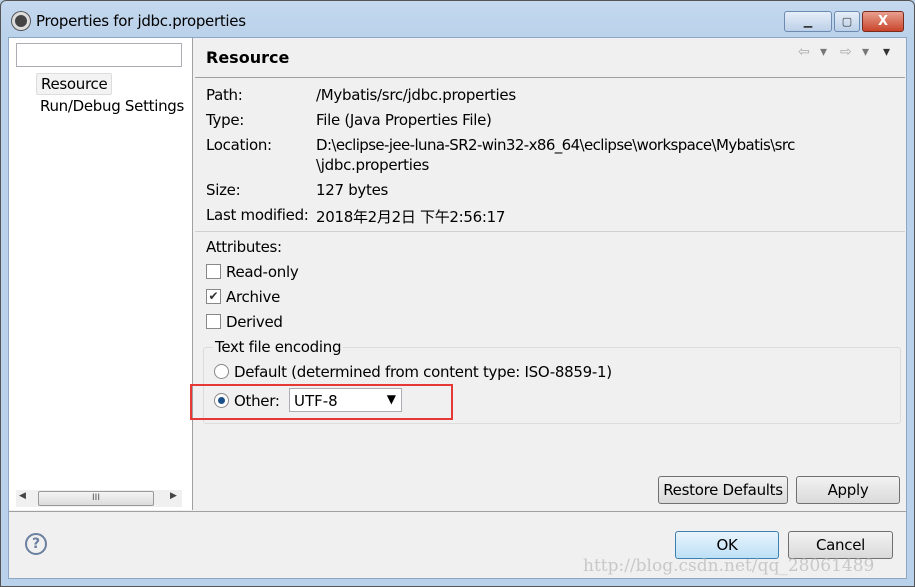 The image size is (915, 587). What do you see at coordinates (141, 21) in the screenshot?
I see `window-title: Properties for jdbc.properties` at bounding box center [141, 21].